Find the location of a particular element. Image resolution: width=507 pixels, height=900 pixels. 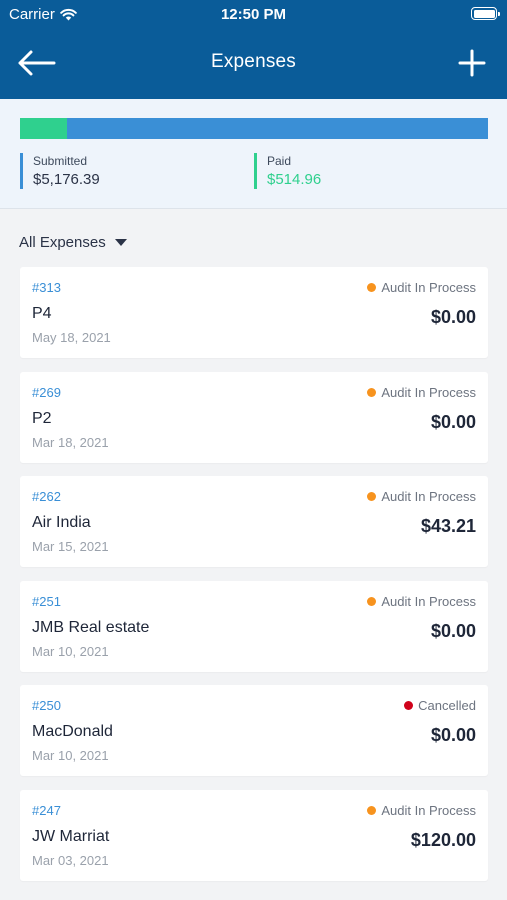

expense-date: Mar 15, 2021 is located at coordinates (70, 546).